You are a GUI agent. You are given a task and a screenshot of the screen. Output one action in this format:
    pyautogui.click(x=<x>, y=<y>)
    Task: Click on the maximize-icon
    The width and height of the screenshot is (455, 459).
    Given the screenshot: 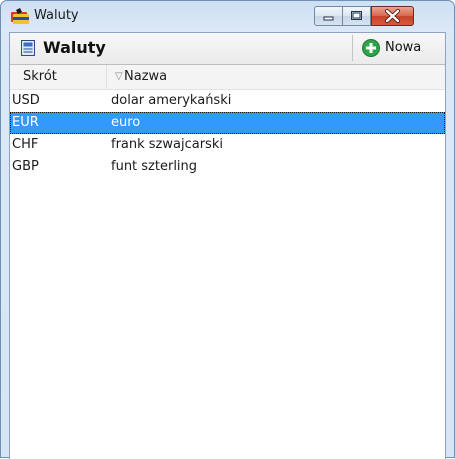 What is the action you would take?
    pyautogui.click(x=356, y=15)
    